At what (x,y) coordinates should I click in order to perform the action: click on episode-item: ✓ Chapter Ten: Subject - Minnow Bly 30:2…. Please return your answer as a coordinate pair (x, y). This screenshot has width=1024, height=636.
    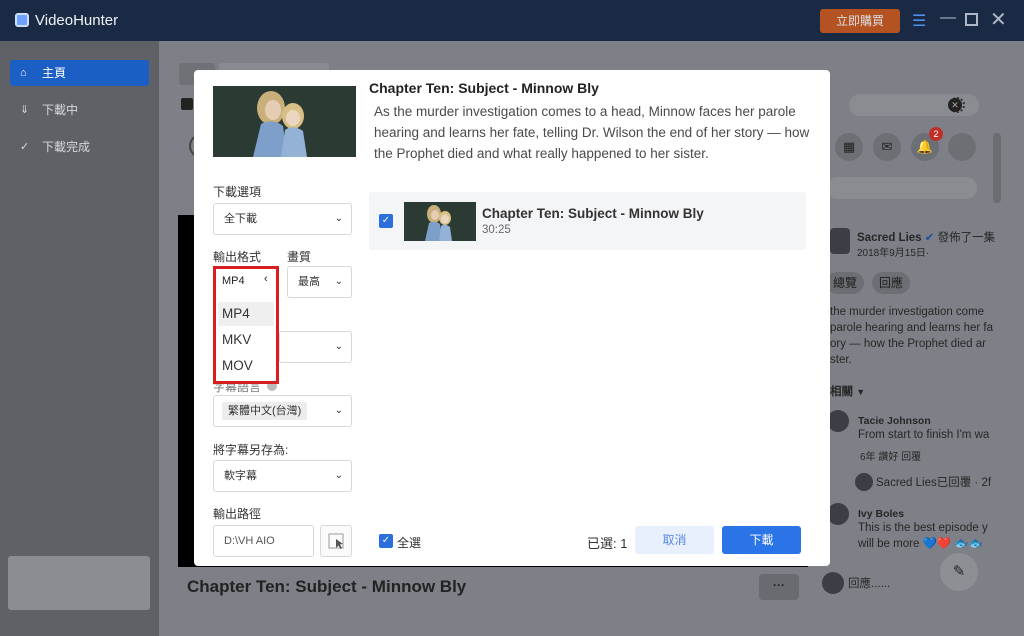
    Looking at the image, I should click on (587, 221).